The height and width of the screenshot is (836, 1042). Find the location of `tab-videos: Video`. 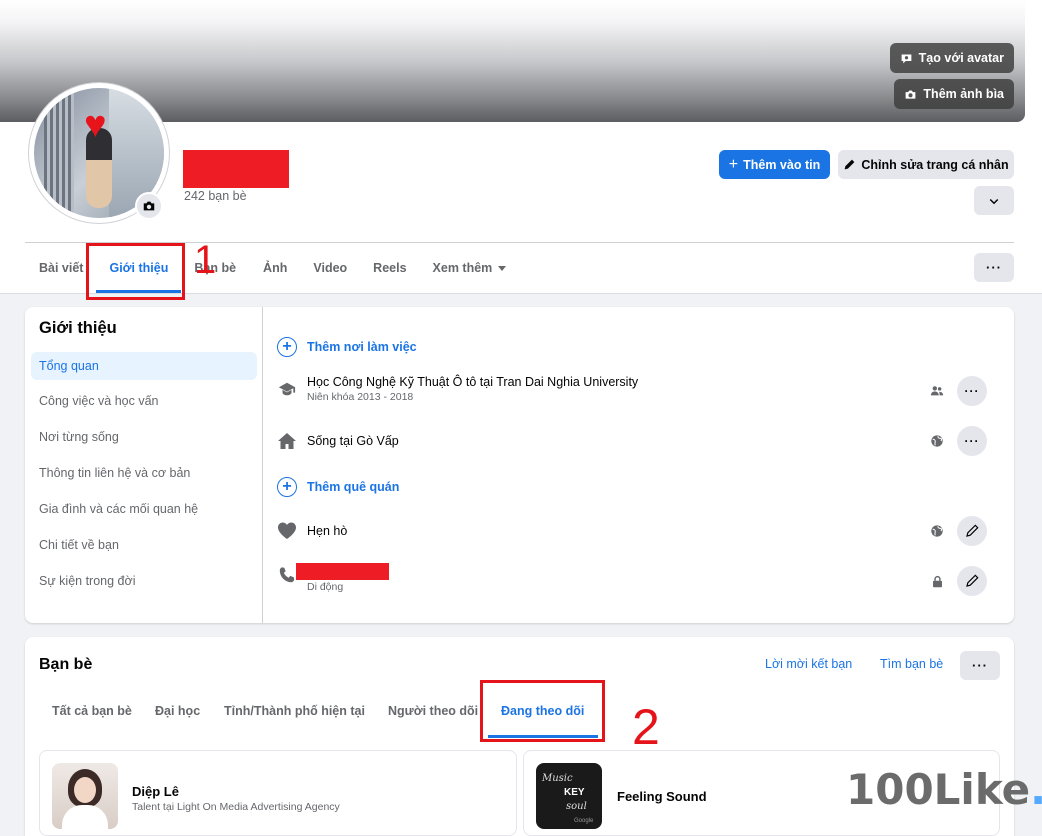

tab-videos: Video is located at coordinates (330, 268).